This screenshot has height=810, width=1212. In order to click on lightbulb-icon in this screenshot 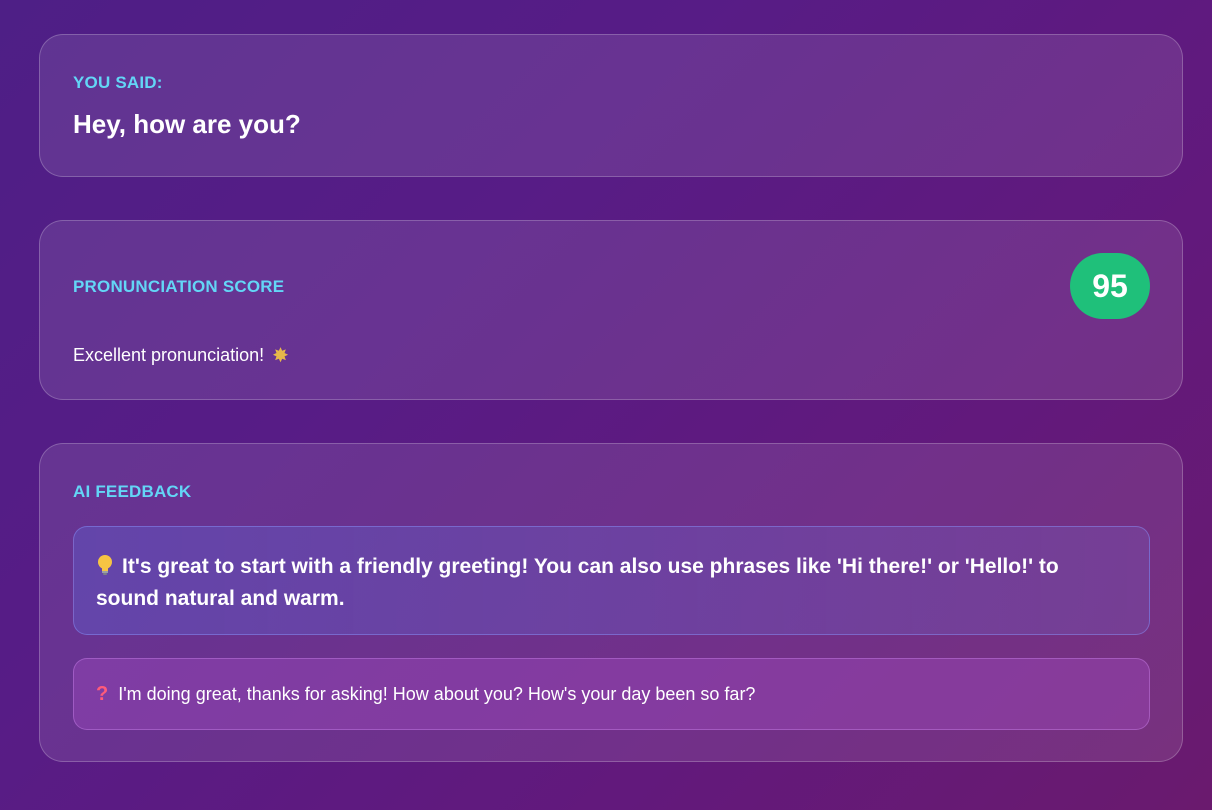, I will do `click(105, 565)`.